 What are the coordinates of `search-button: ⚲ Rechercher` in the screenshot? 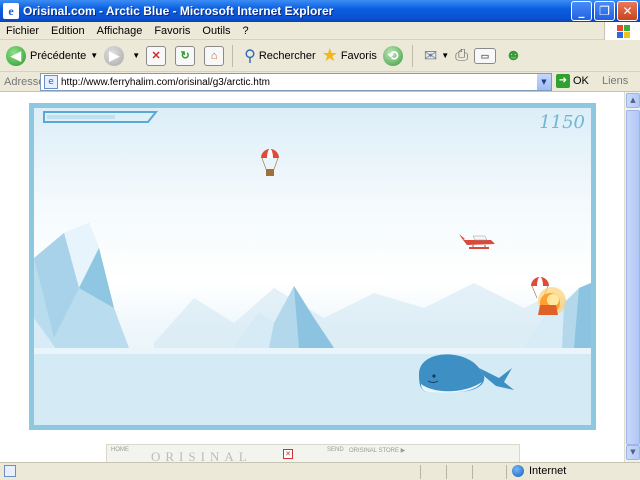 It's located at (280, 56).